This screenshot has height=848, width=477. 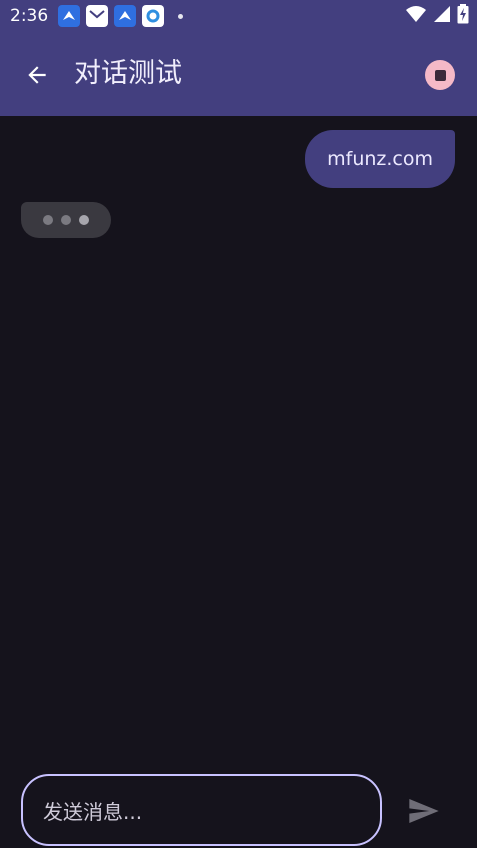 I want to click on user-message-bubble: mfunz.com, so click(x=380, y=159).